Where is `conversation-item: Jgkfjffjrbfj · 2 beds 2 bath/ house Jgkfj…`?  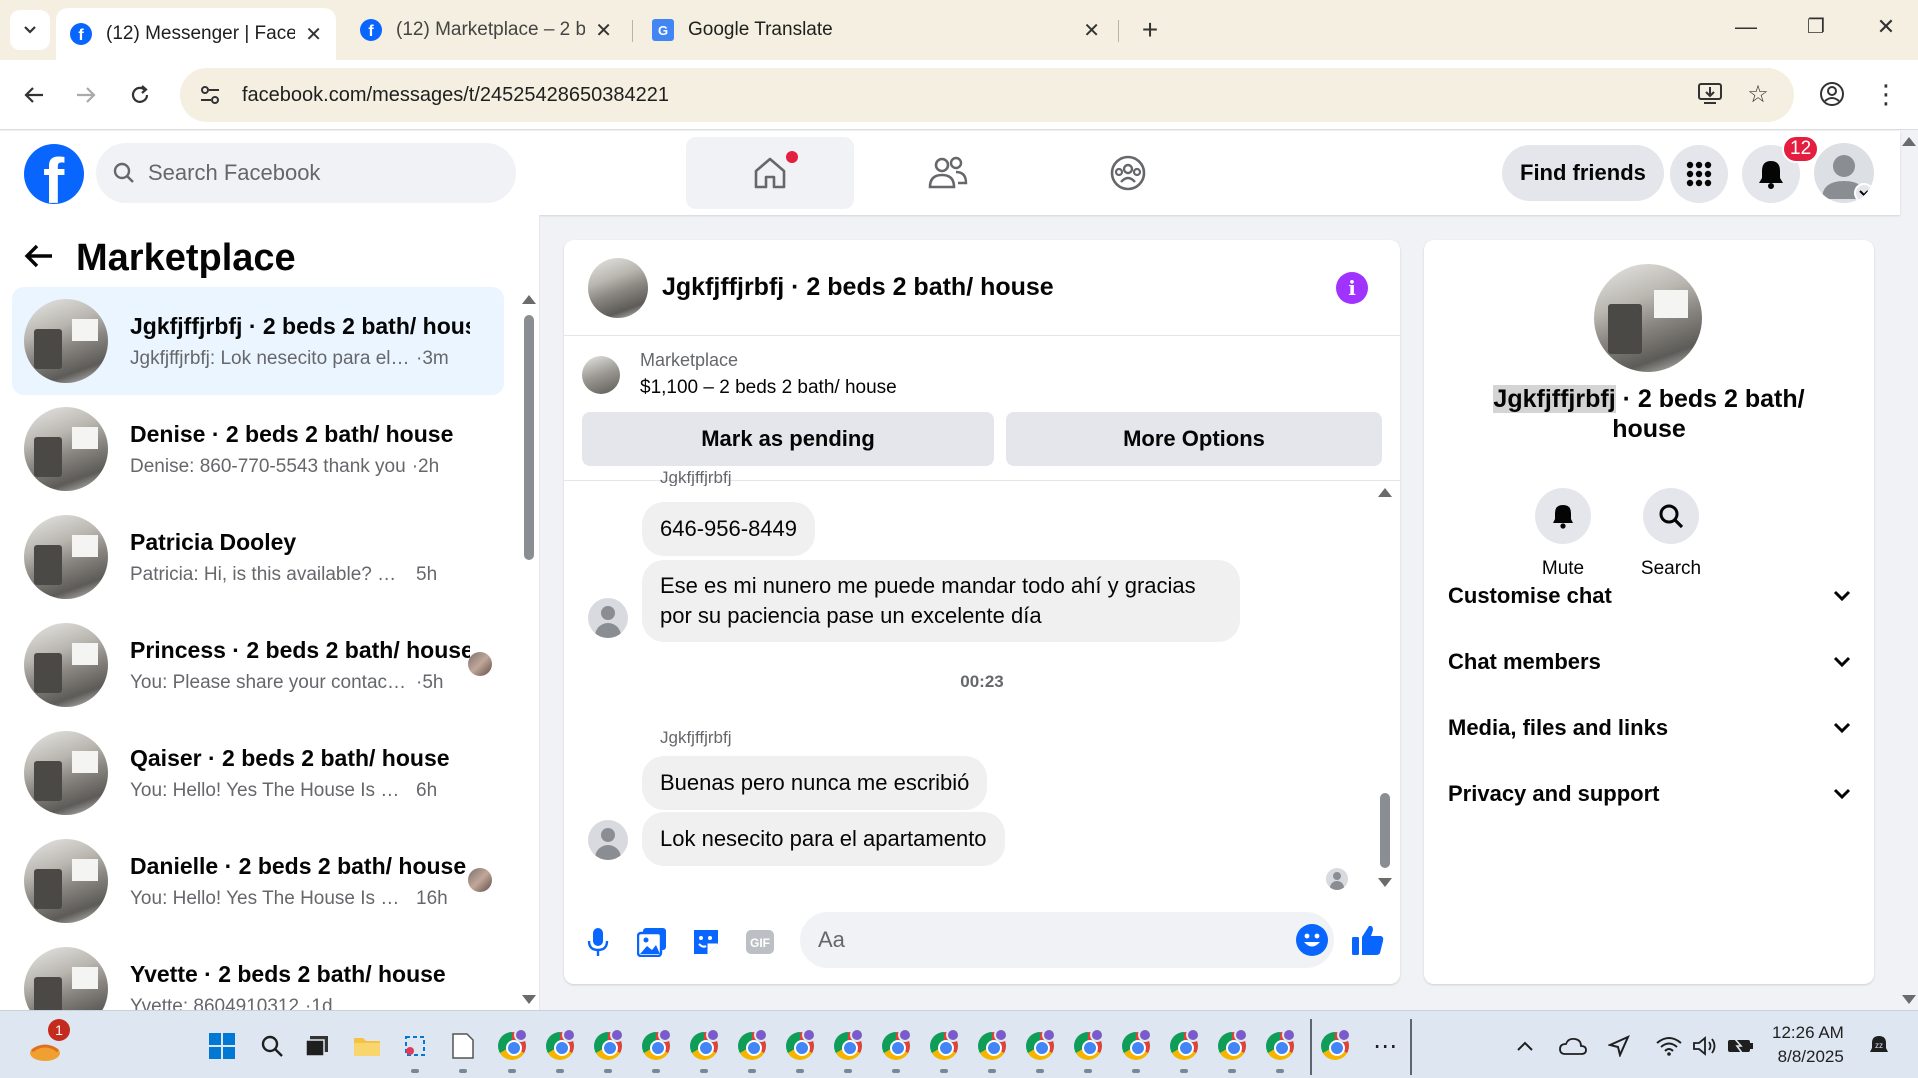
conversation-item: Jgkfjffjrbfj · 2 beds 2 bath/ house Jgkfj… is located at coordinates (258, 341).